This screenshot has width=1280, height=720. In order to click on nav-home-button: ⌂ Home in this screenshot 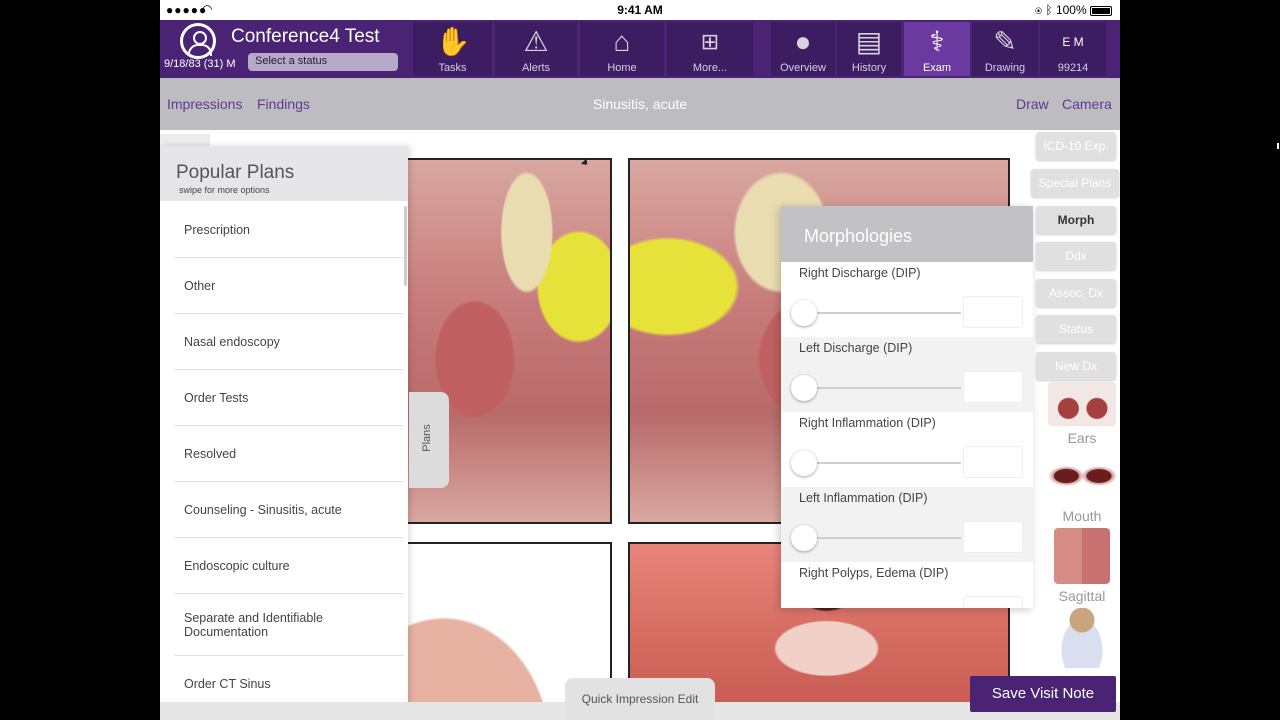, I will do `click(622, 49)`.